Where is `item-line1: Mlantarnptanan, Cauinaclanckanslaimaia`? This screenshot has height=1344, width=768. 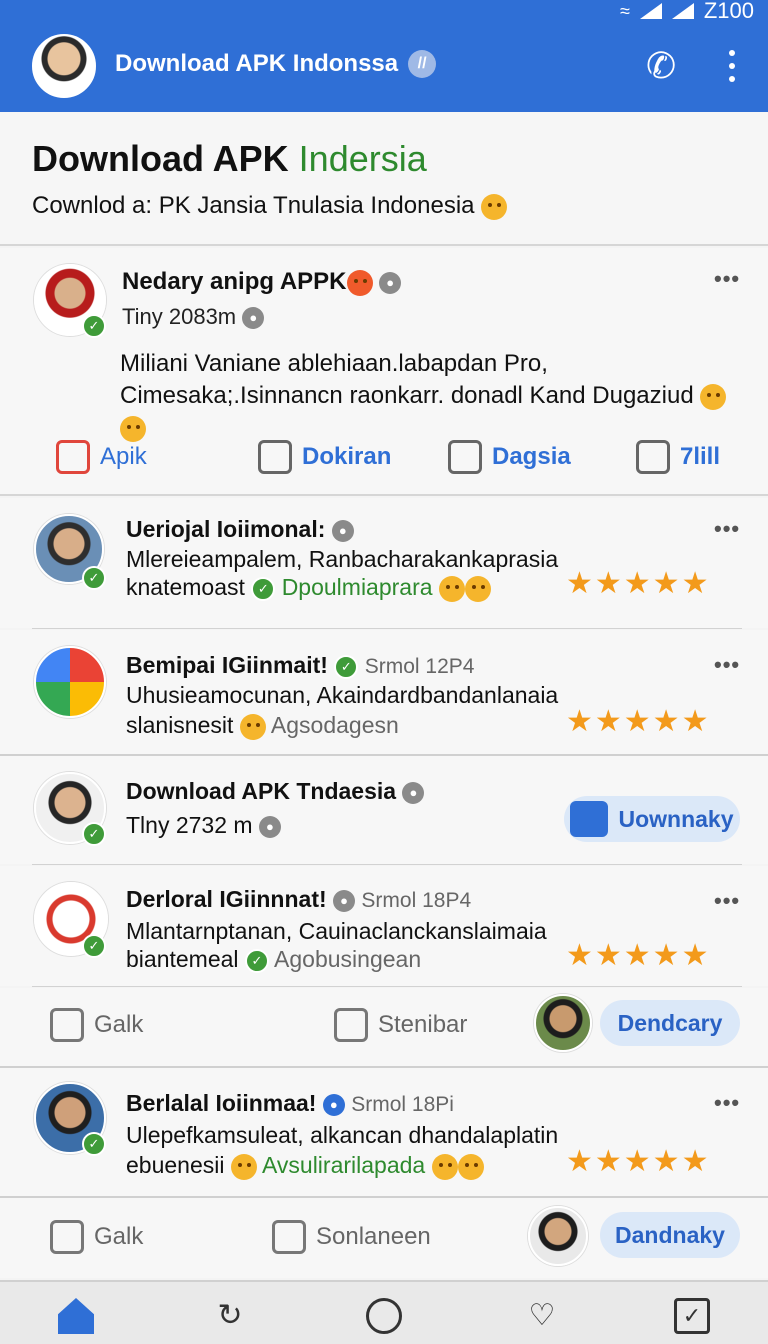
item-line1: Mlantarnptanan, Cauinaclanckanslaimaia is located at coordinates (336, 931).